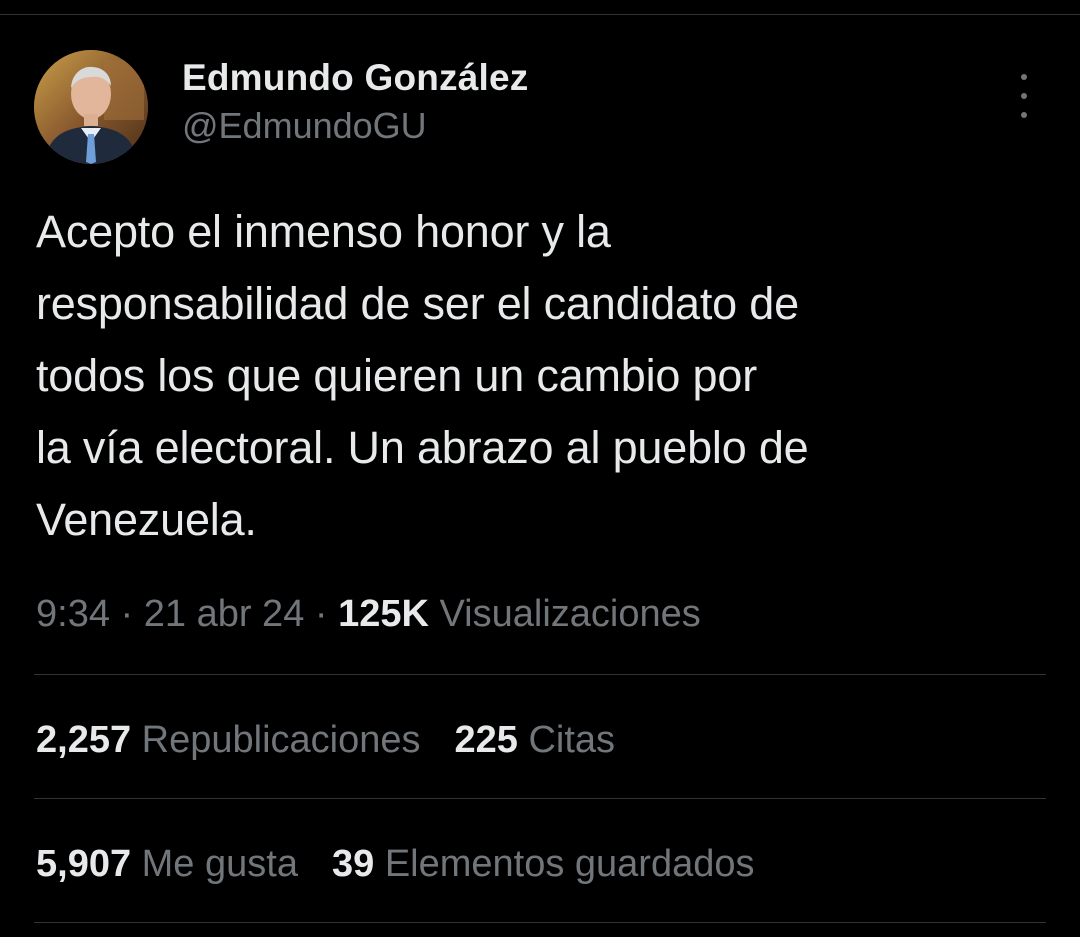 The height and width of the screenshot is (937, 1080). Describe the element at coordinates (486, 740) in the screenshot. I see `quotes-count: 225` at that location.